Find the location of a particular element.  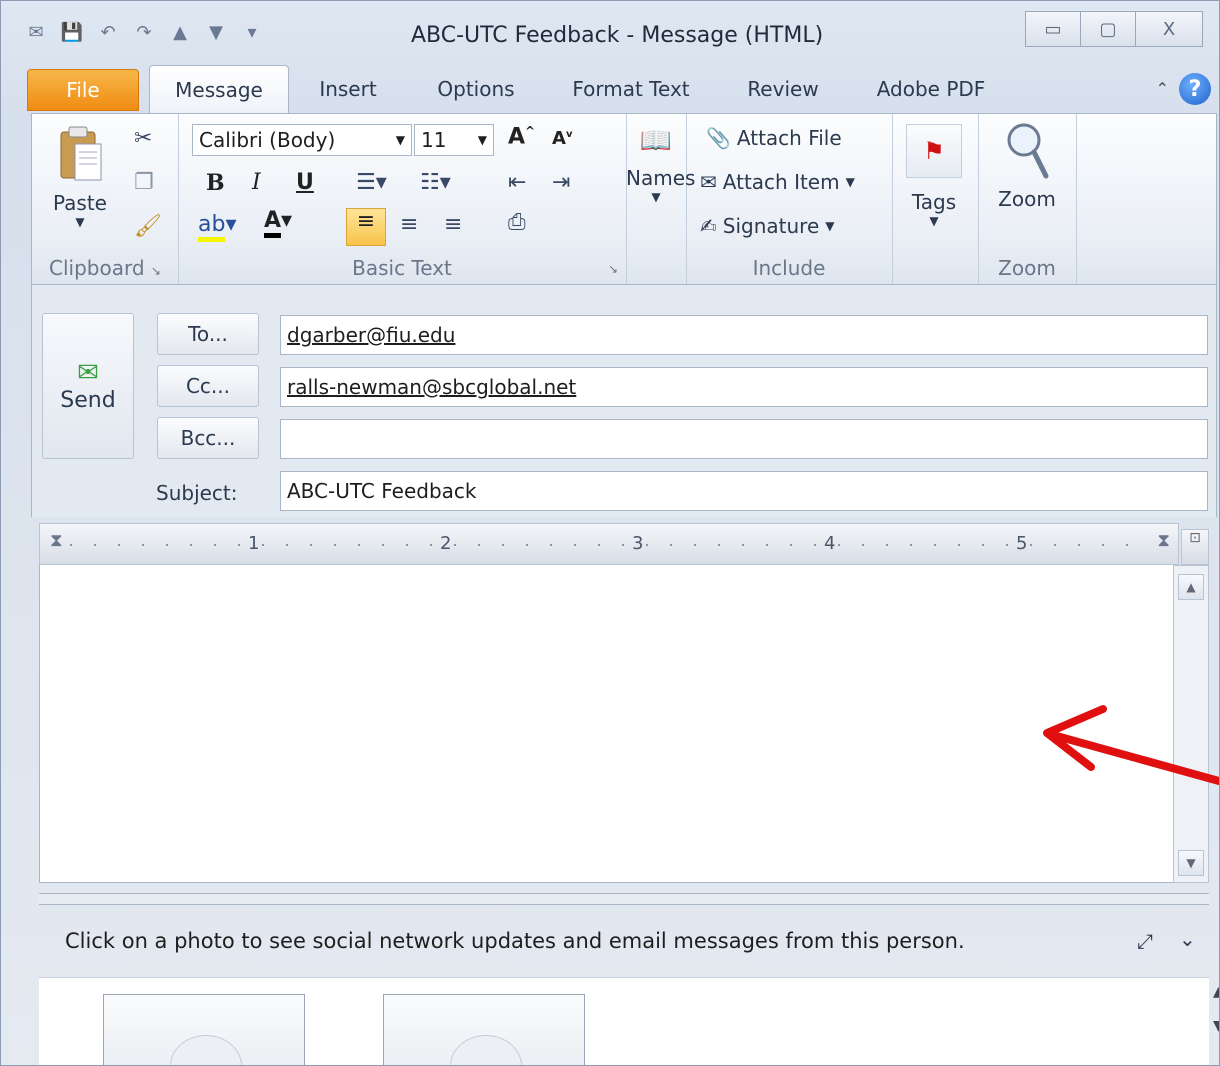

send-icon: ✉ is located at coordinates (88, 373).